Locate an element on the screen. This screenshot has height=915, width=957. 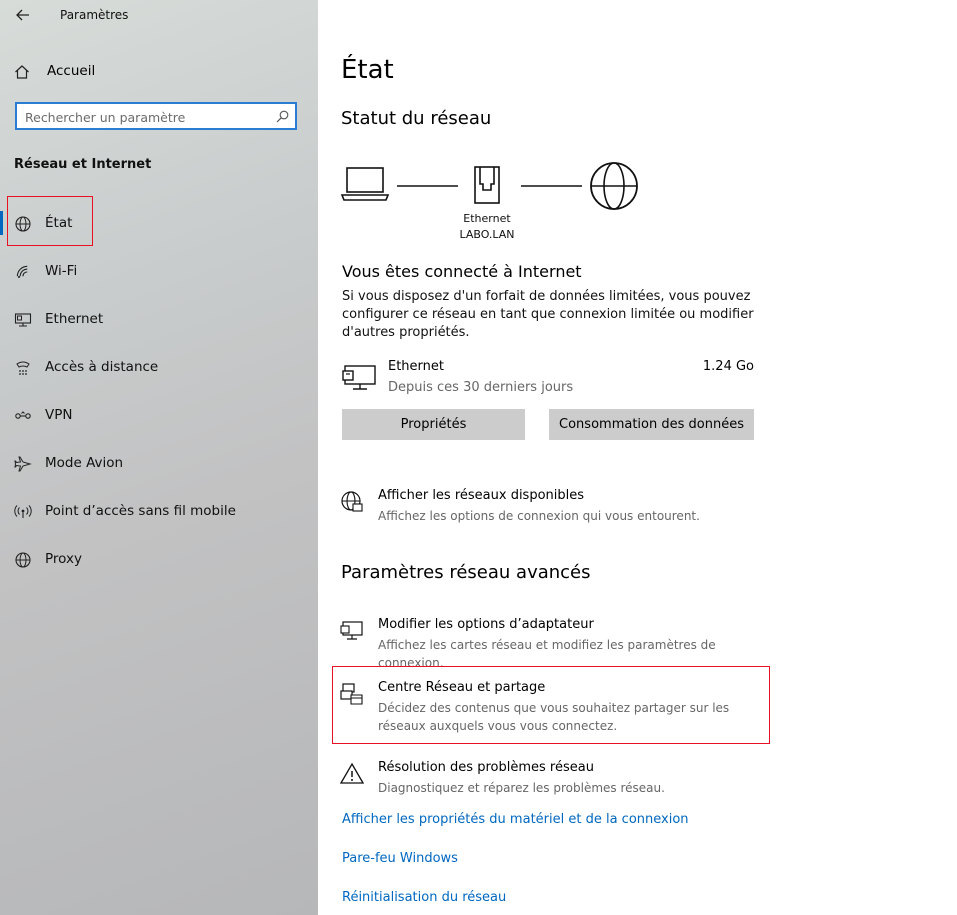
network-adapter-icon is located at coordinates (351, 630).